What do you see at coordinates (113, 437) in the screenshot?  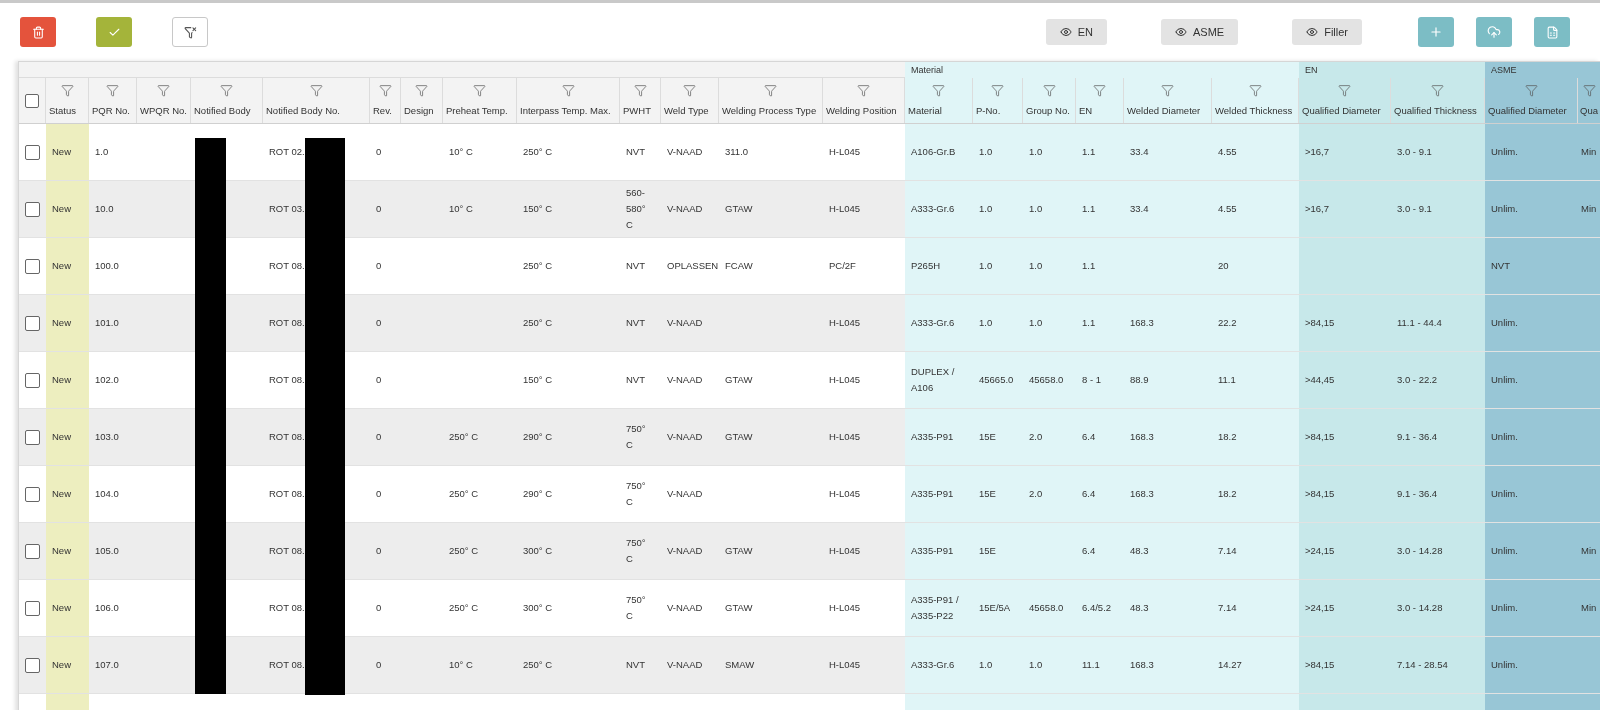 I see `table-cell: 103.0` at bounding box center [113, 437].